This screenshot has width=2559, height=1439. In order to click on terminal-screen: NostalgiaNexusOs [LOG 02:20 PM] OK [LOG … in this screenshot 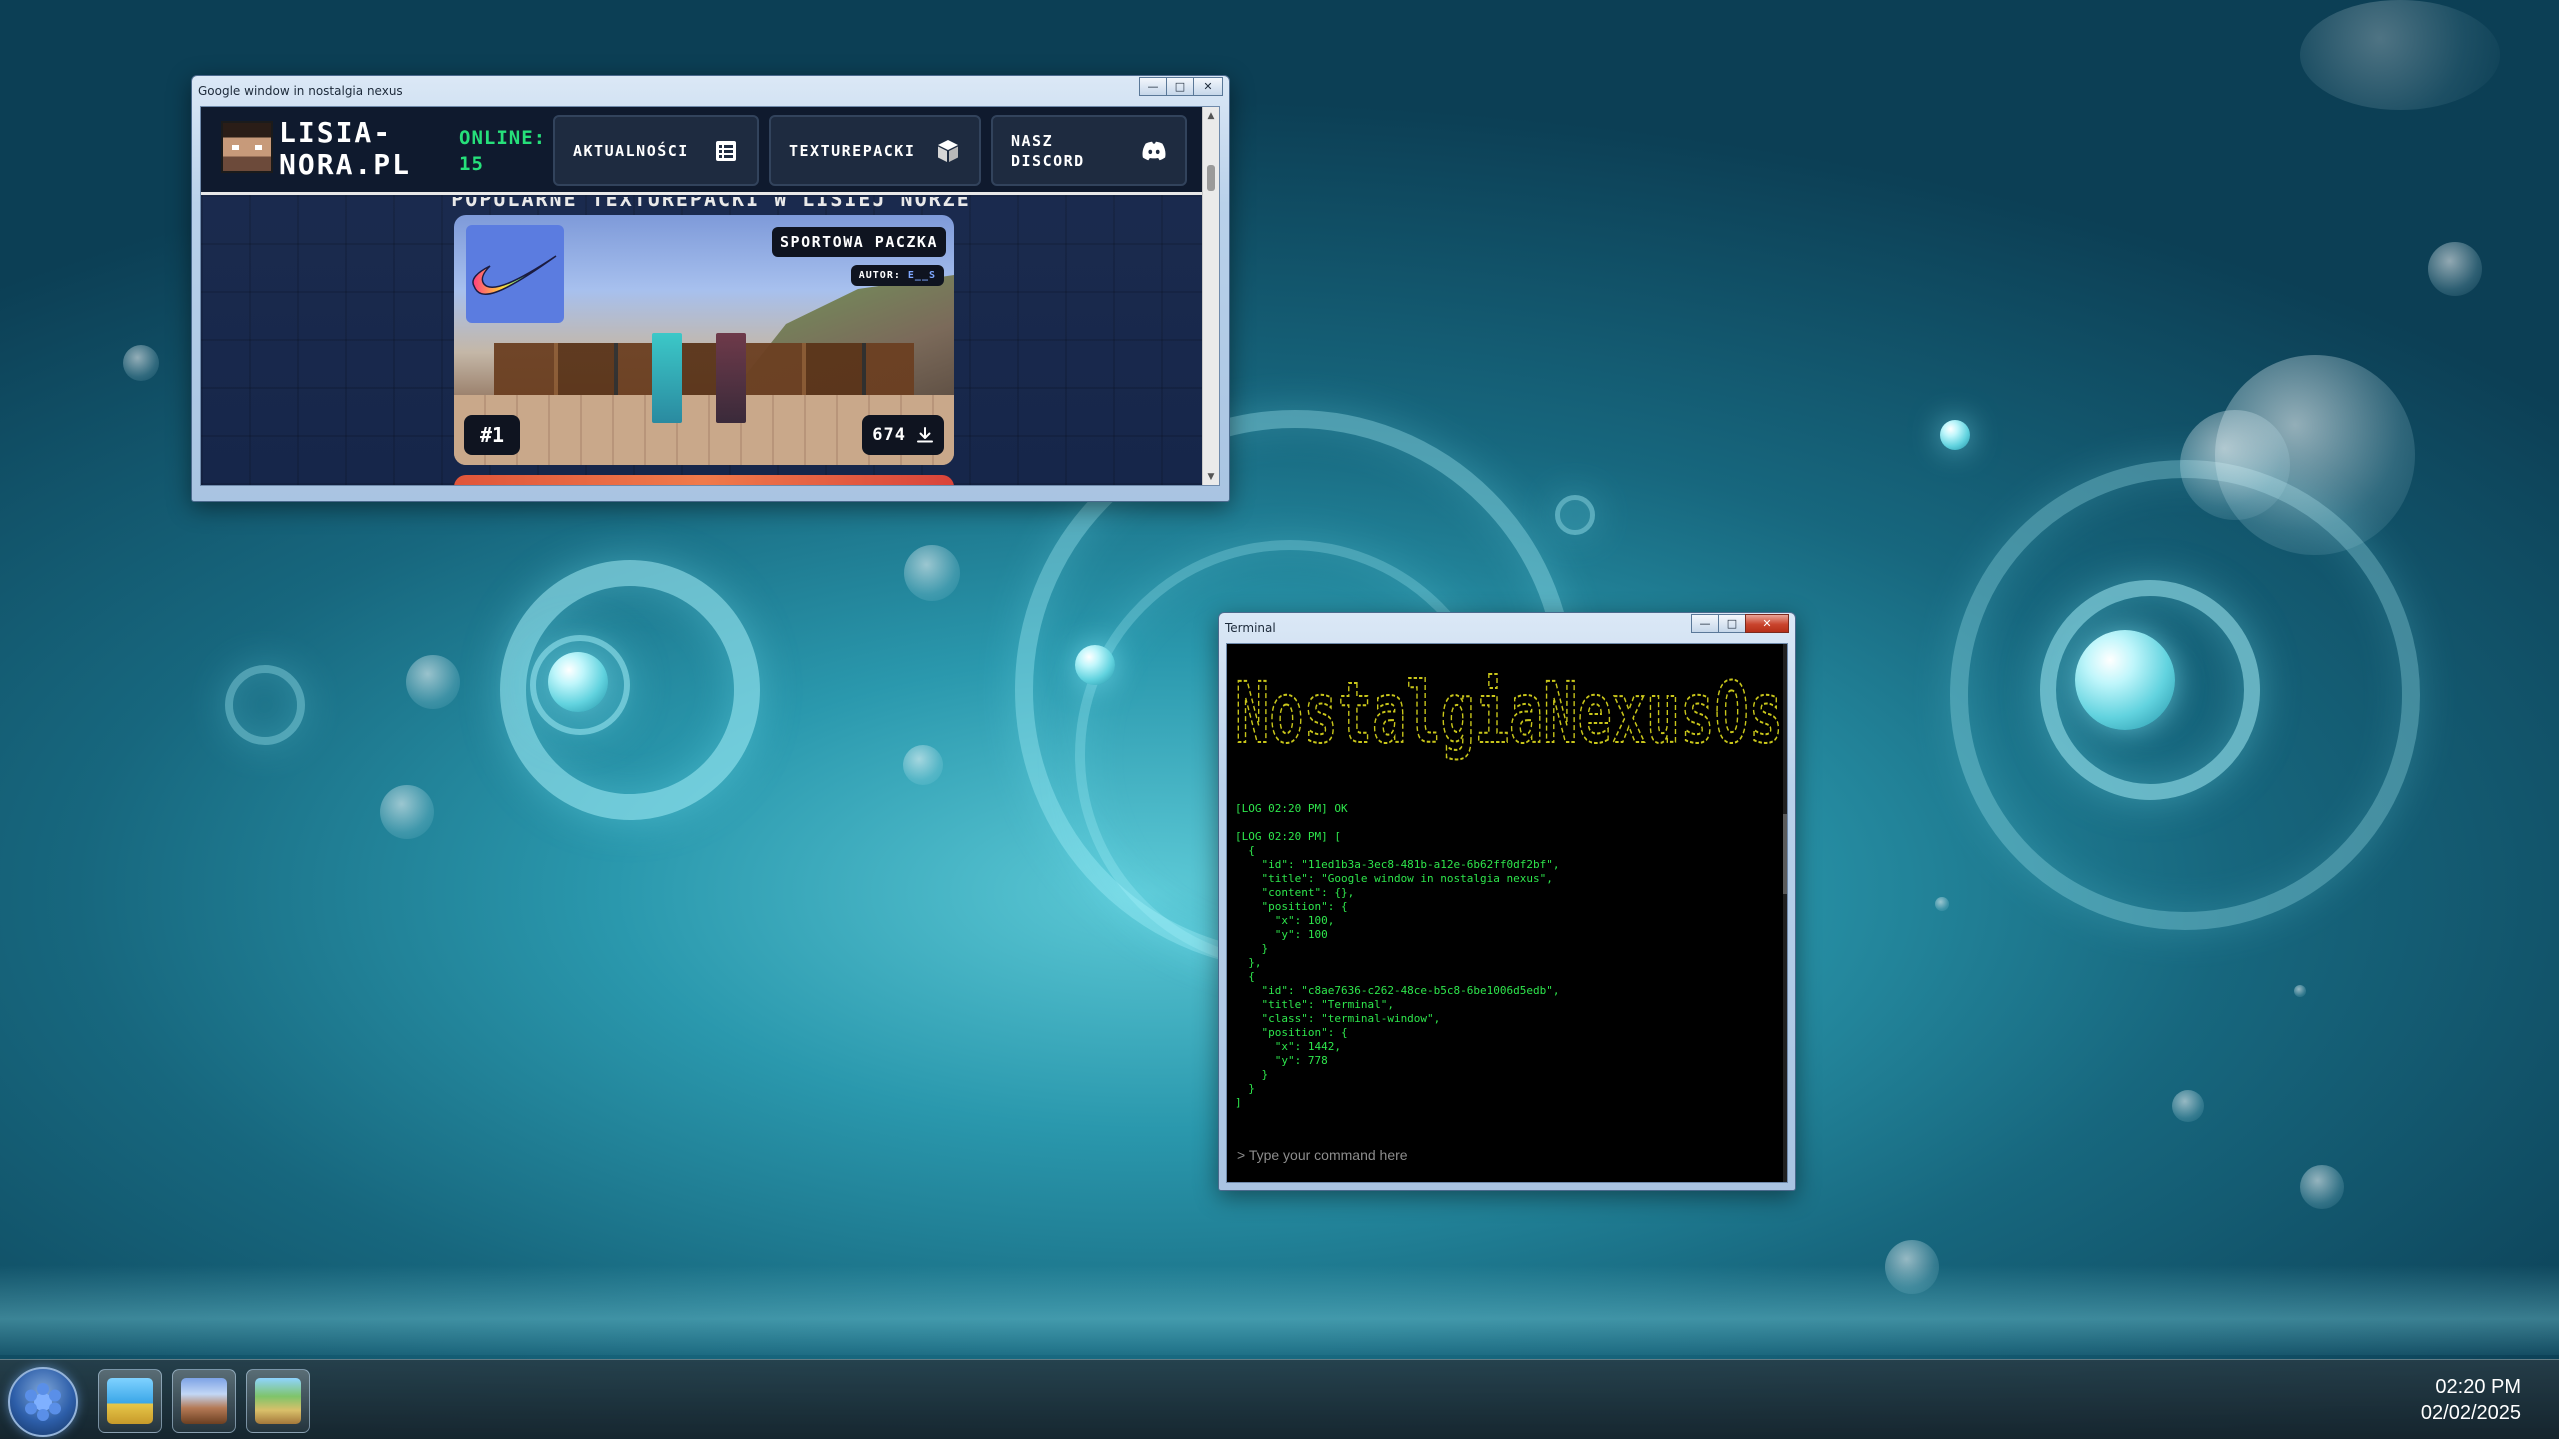, I will do `click(1507, 913)`.